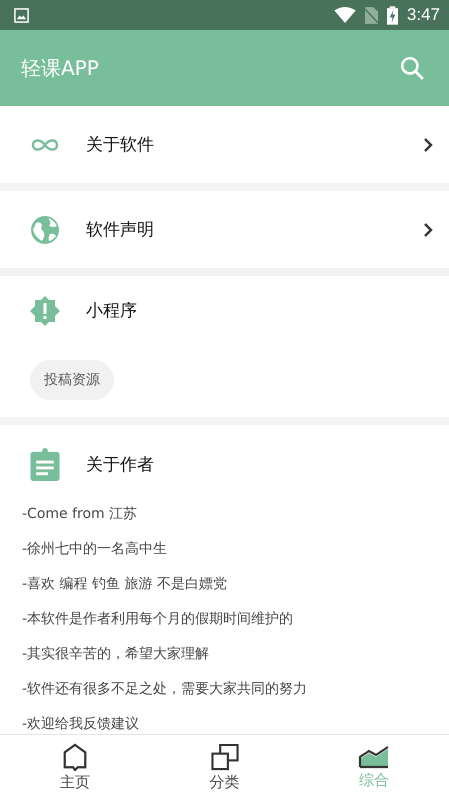  Describe the element at coordinates (165, 689) in the screenshot. I see `author-note: -软件还有很多不足之处，需要大家共同的努力` at that location.